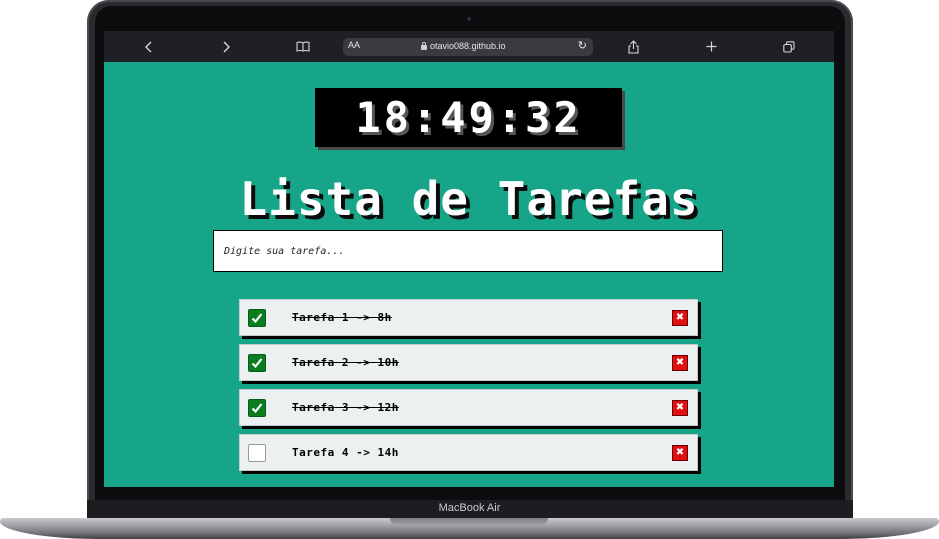  I want to click on task-text: Tarefa 1 -> 8h, so click(342, 317).